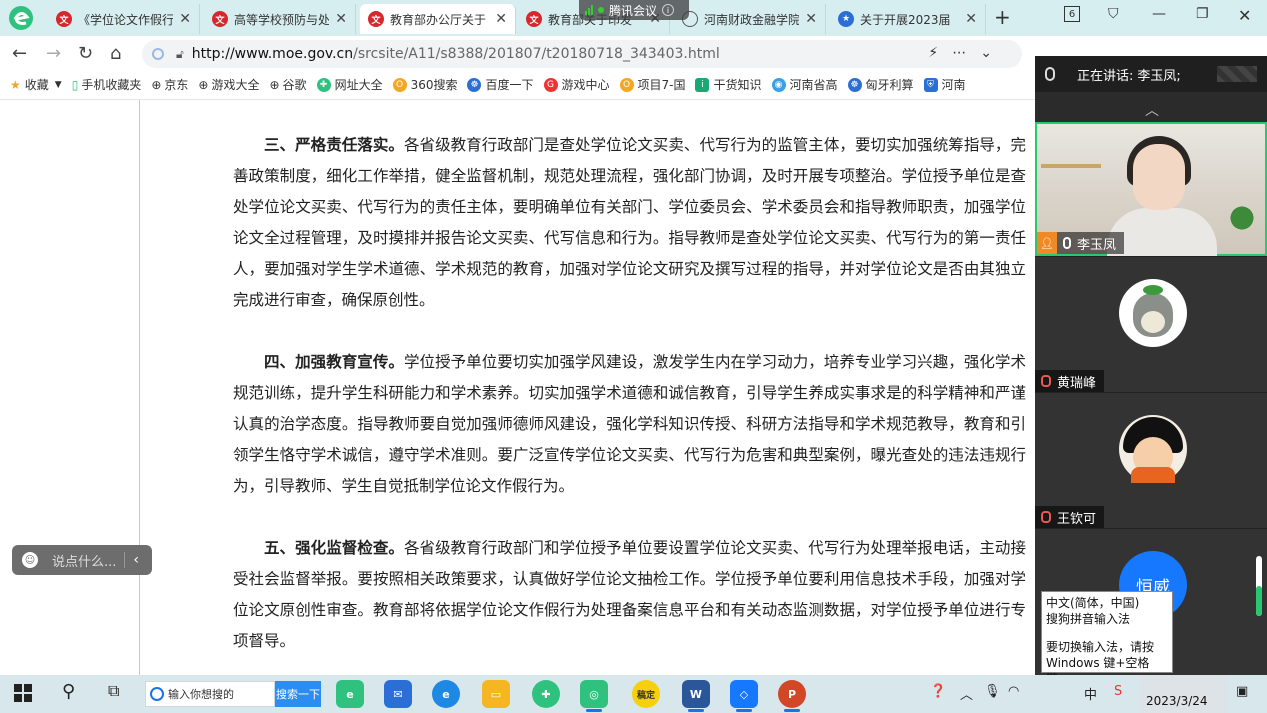 Image resolution: width=1267 pixels, height=713 pixels. Describe the element at coordinates (115, 53) in the screenshot. I see `home-icon: ⌂` at that location.